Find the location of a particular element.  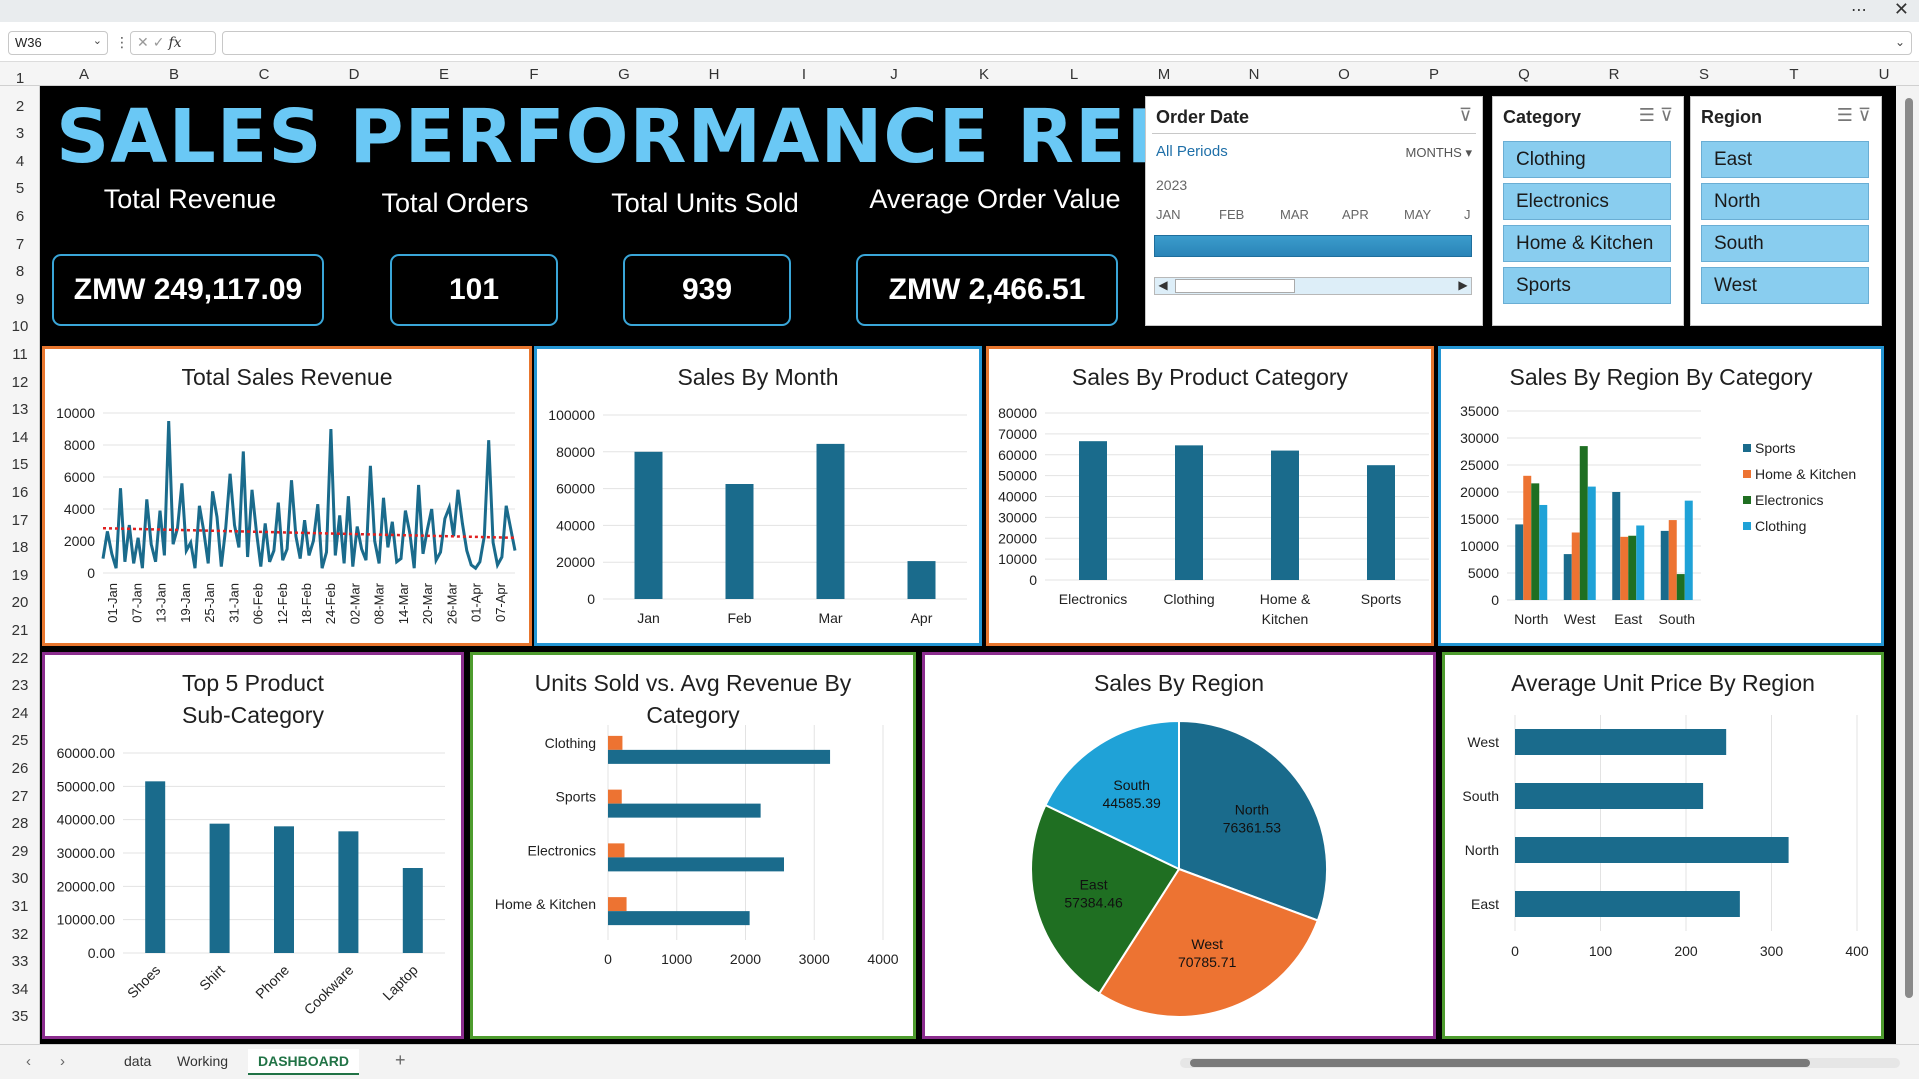

next-sheet-icon: › is located at coordinates (62, 1061).